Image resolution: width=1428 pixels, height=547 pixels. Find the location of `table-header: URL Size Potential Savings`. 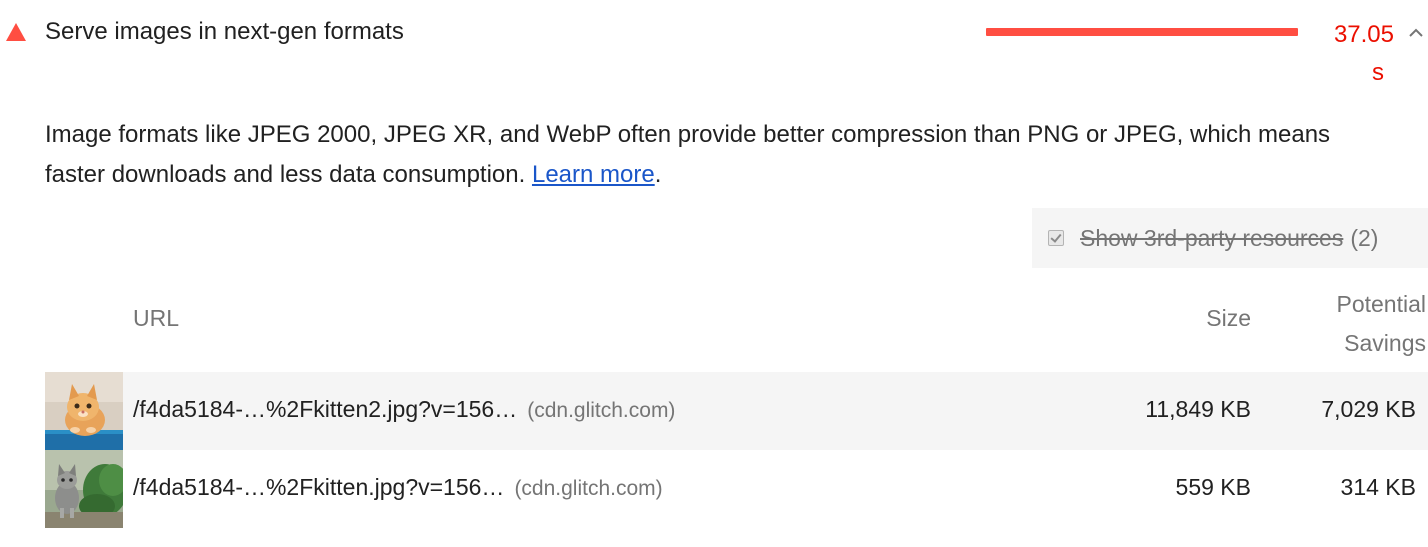

table-header: URL Size Potential Savings is located at coordinates (714, 320).